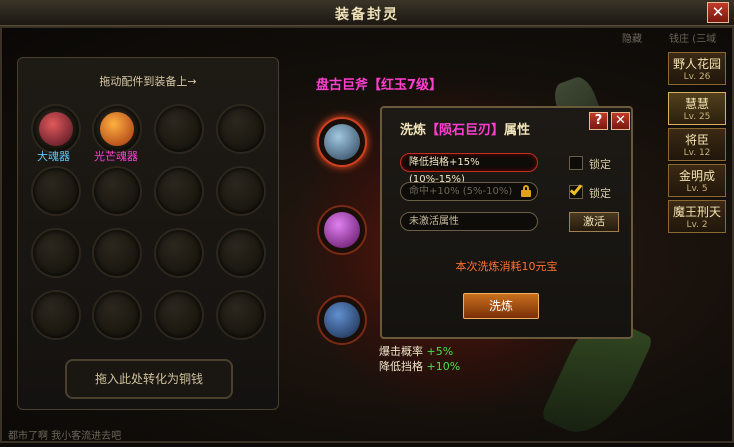 This screenshot has height=447, width=734. Describe the element at coordinates (148, 81) in the screenshot. I see `drag-hint: 拖动配件到装备上→` at that location.